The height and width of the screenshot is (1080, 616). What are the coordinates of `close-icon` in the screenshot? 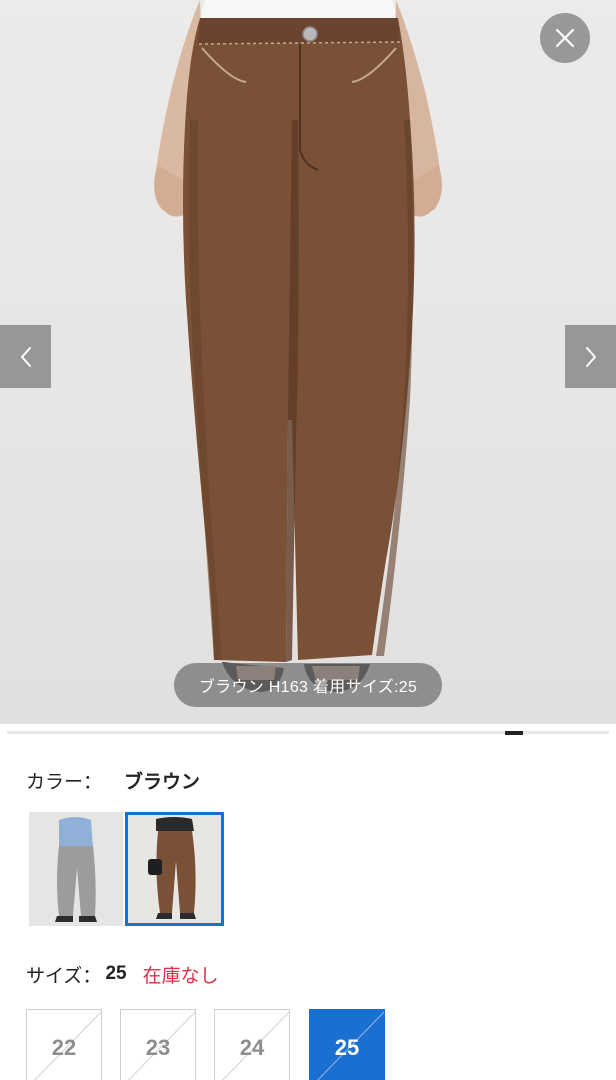 It's located at (565, 38).